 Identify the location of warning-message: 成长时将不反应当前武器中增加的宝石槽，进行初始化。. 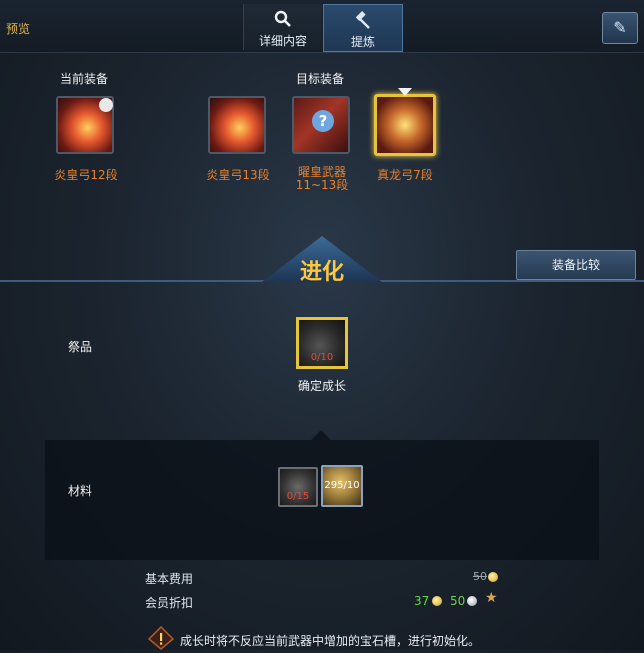
(330, 641).